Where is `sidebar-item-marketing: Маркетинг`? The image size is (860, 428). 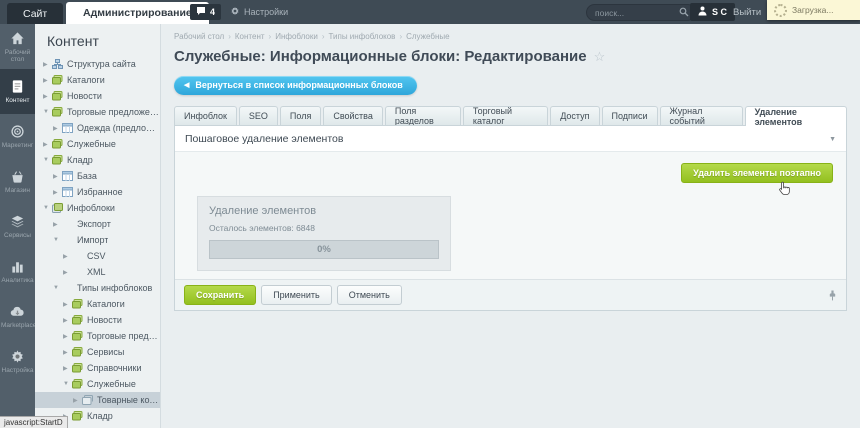
sidebar-item-marketing: Маркетинг is located at coordinates (17, 136).